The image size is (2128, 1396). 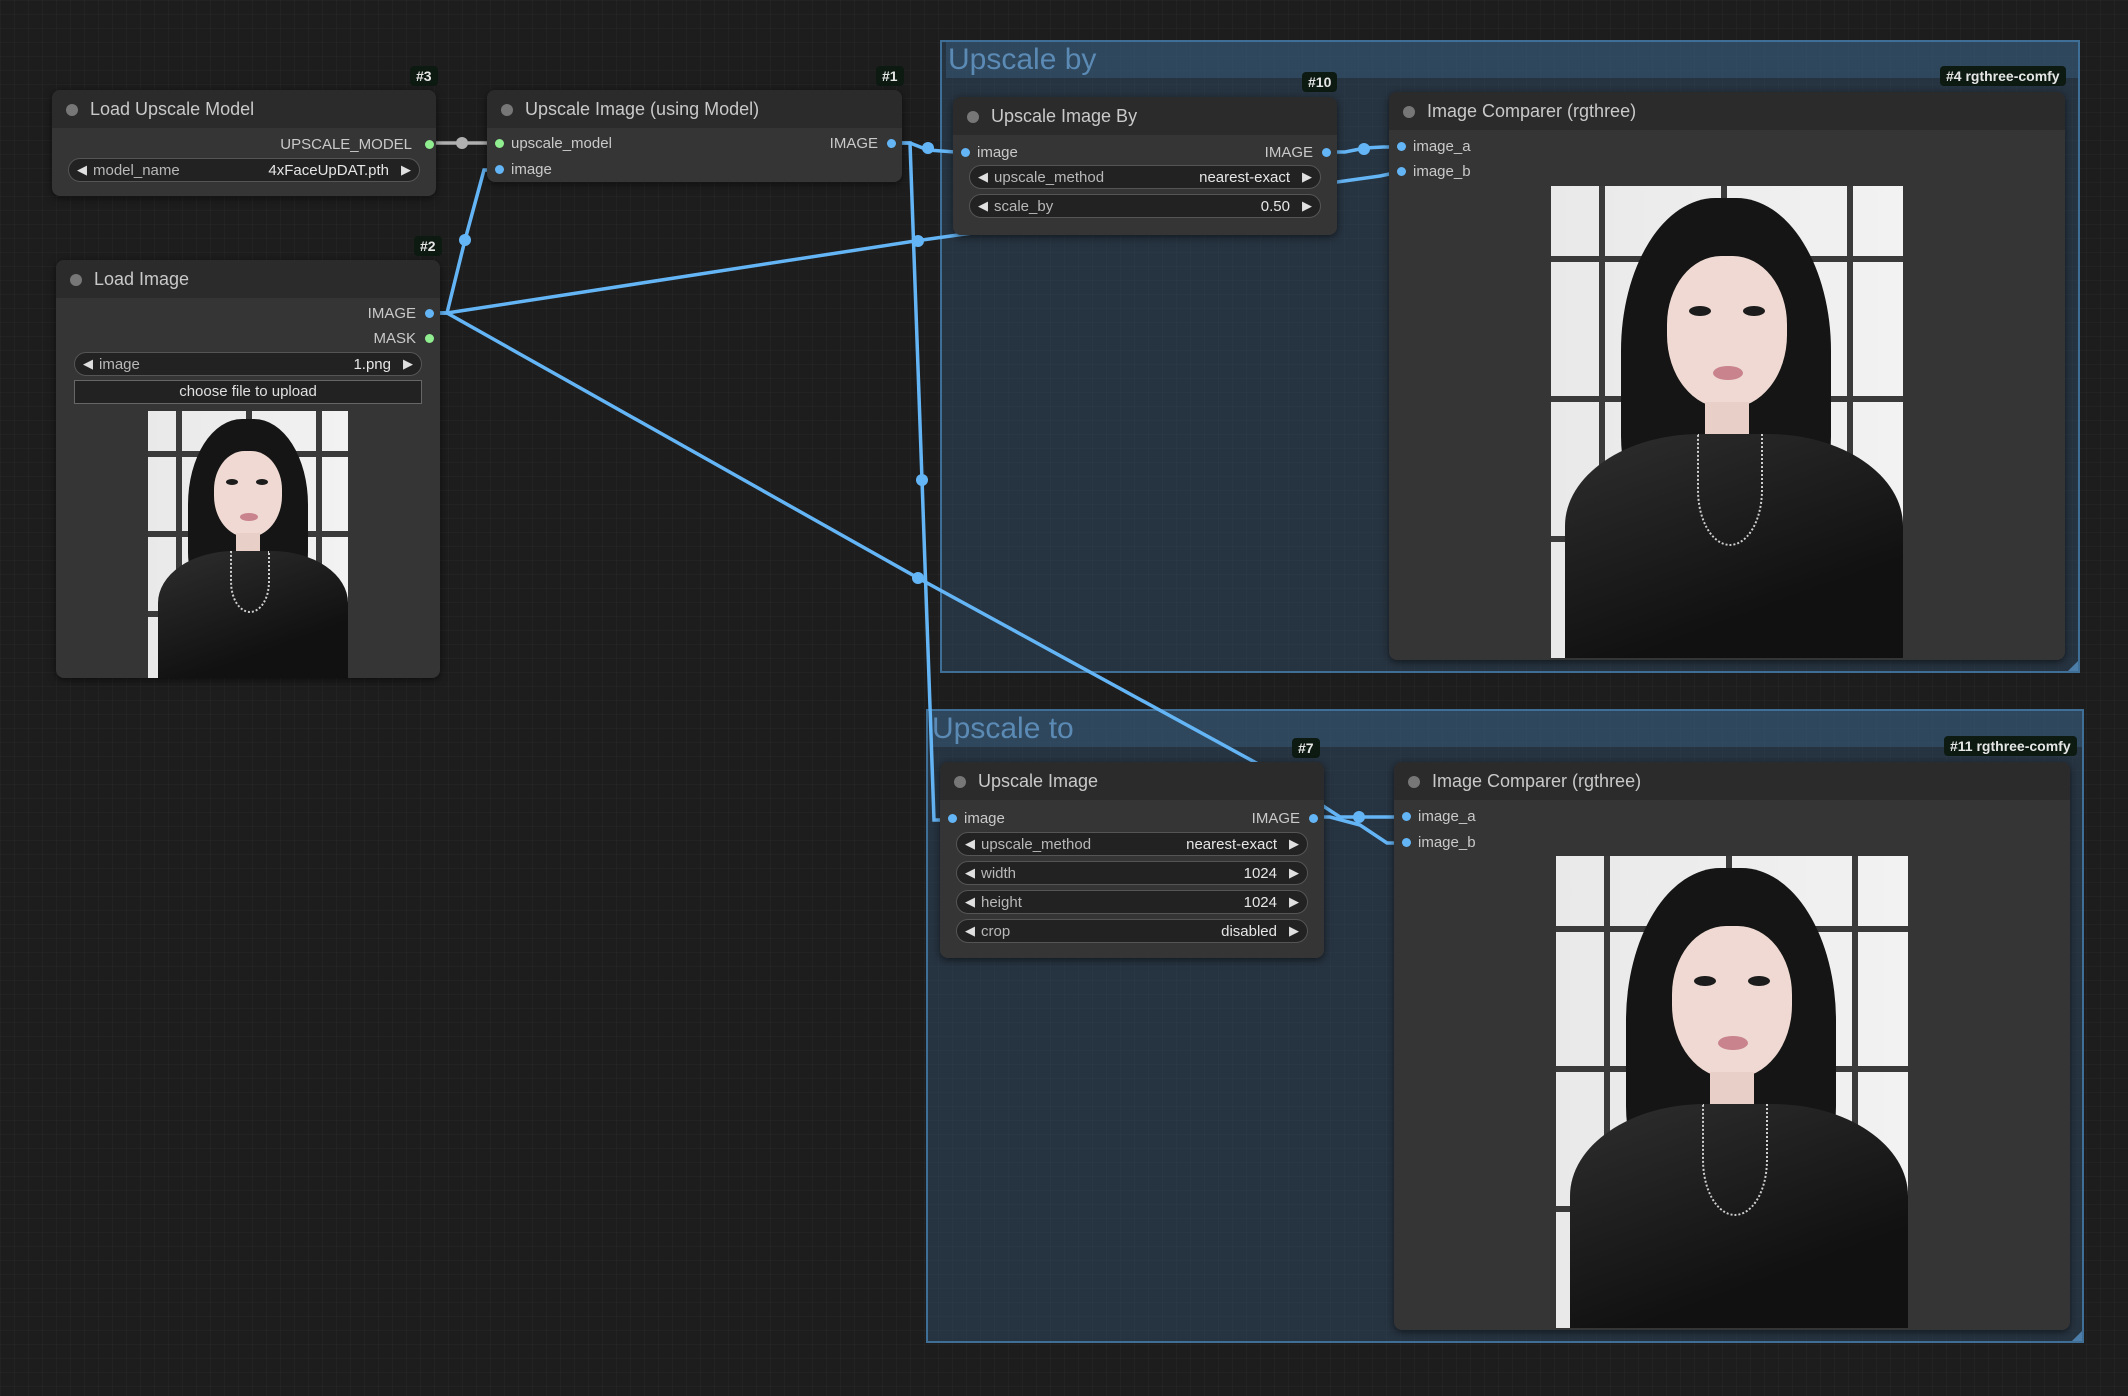 I want to click on node-title: Load Image, so click(x=142, y=279).